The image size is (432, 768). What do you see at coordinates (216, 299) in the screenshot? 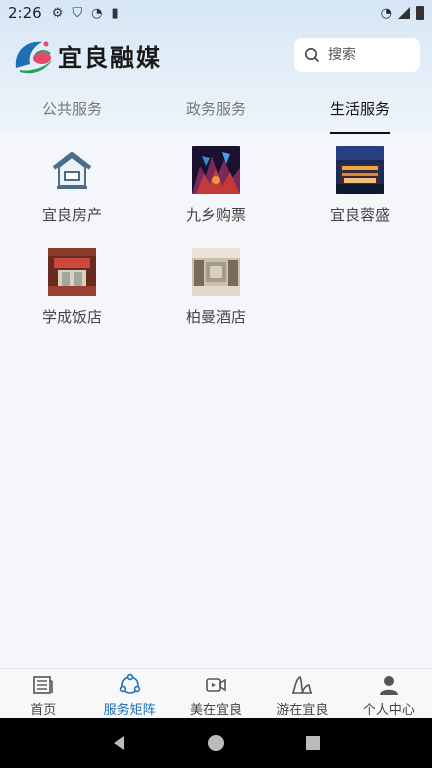
I see `service-item-baiman-hotel: 柏曼酒店` at bounding box center [216, 299].